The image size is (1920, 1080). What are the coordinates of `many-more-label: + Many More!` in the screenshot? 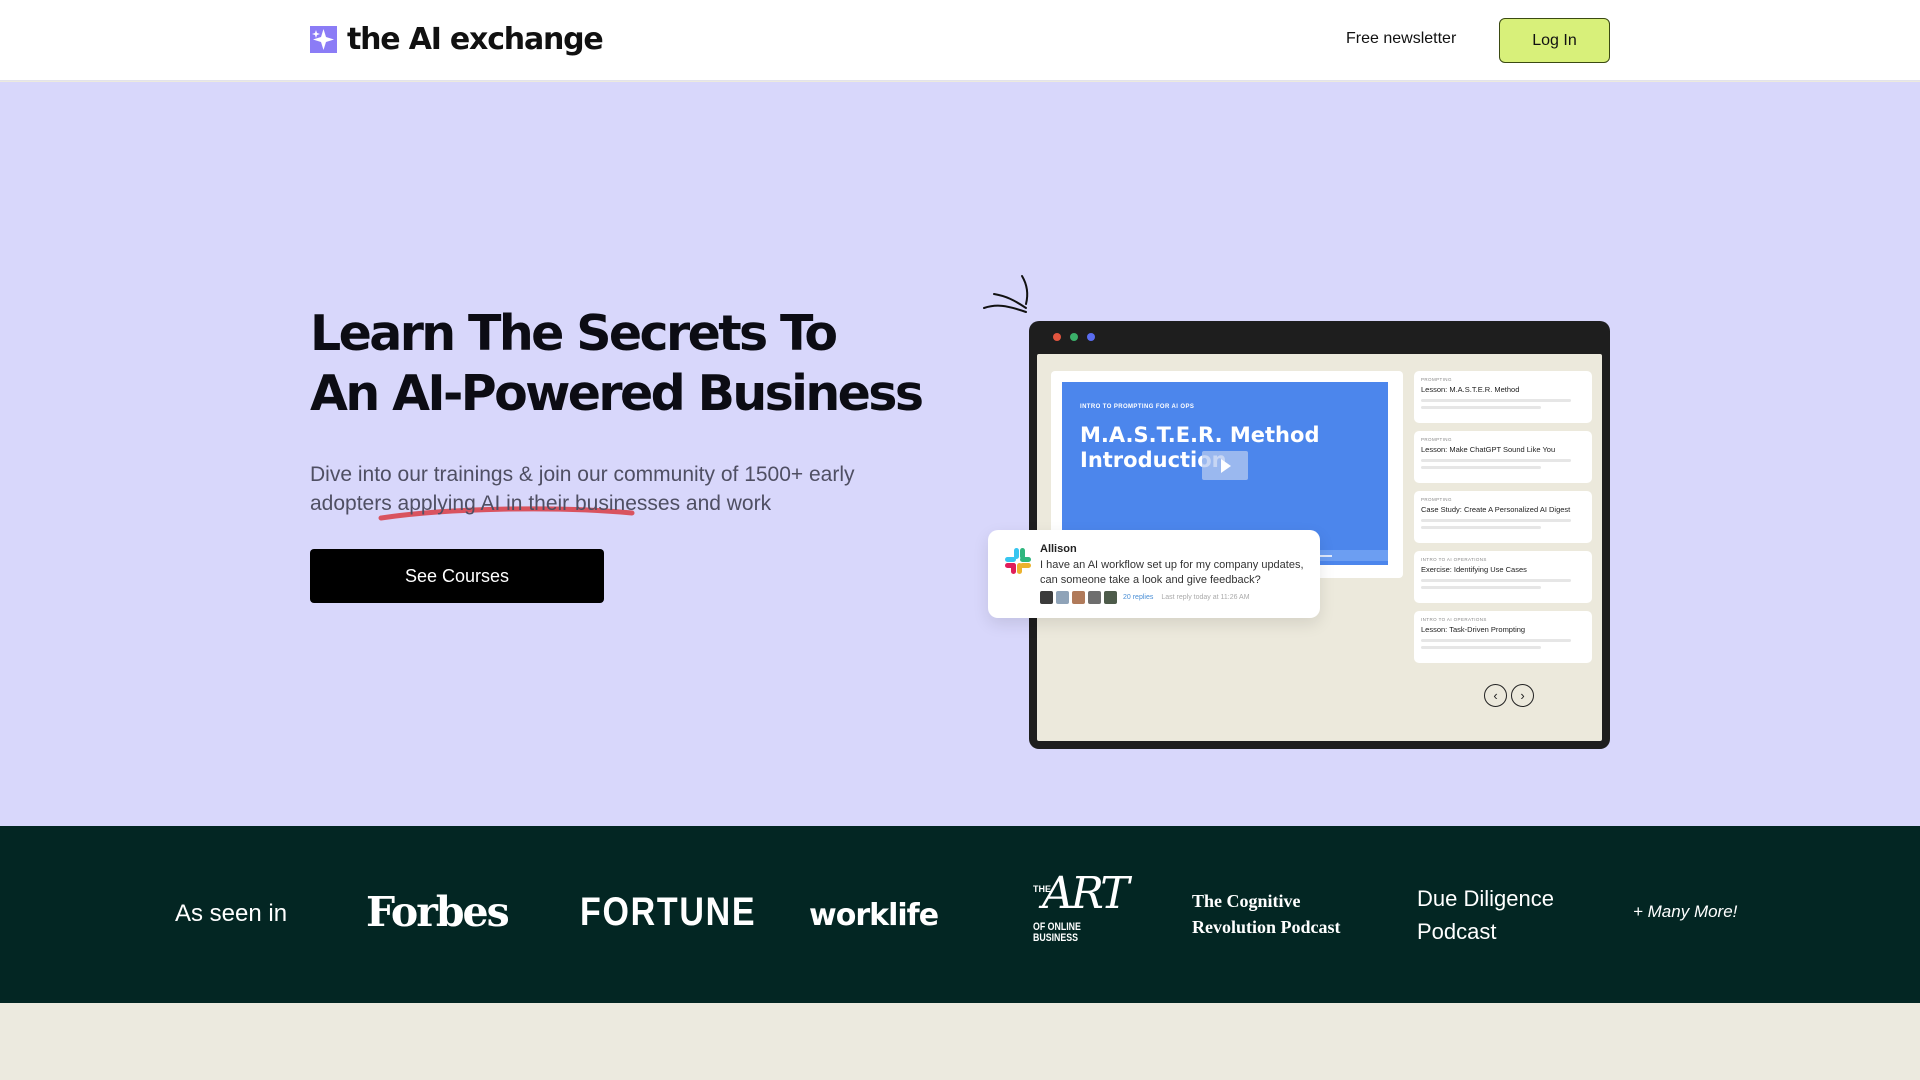 It's located at (1685, 911).